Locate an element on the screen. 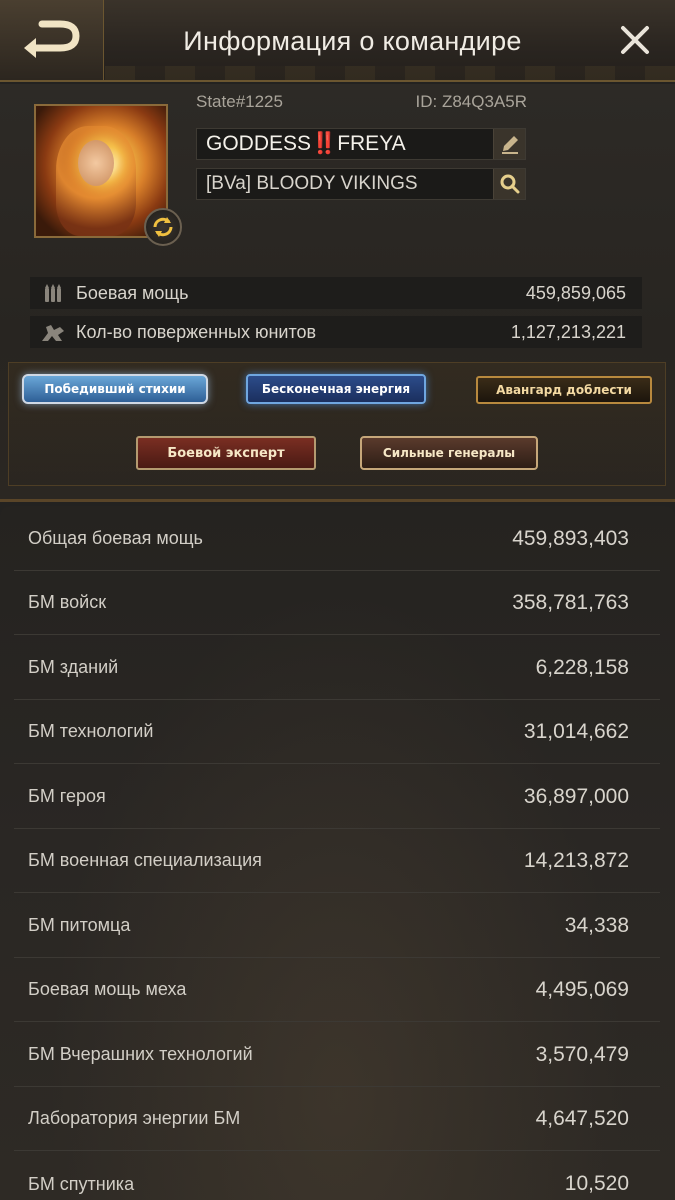 The height and width of the screenshot is (1200, 675). close-icon is located at coordinates (635, 40).